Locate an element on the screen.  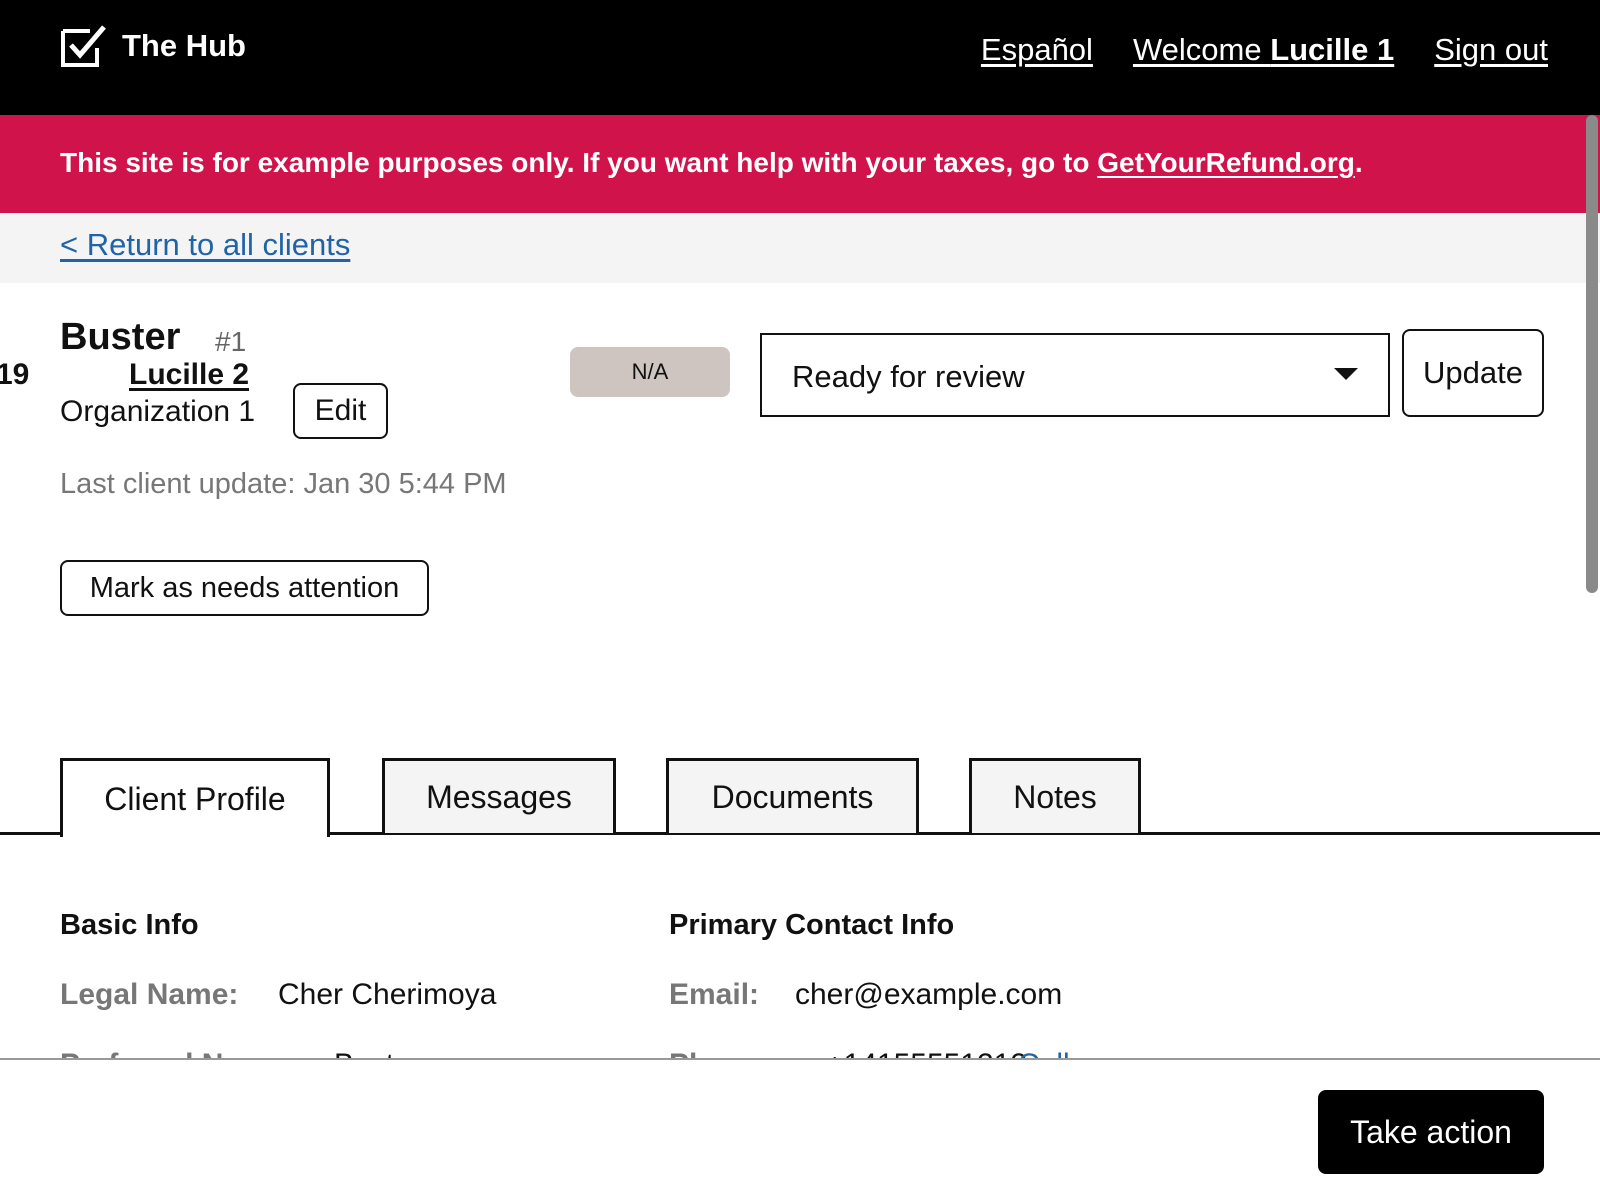
welcome-user-link: Welcome Lucille 1 is located at coordinates (1263, 50).